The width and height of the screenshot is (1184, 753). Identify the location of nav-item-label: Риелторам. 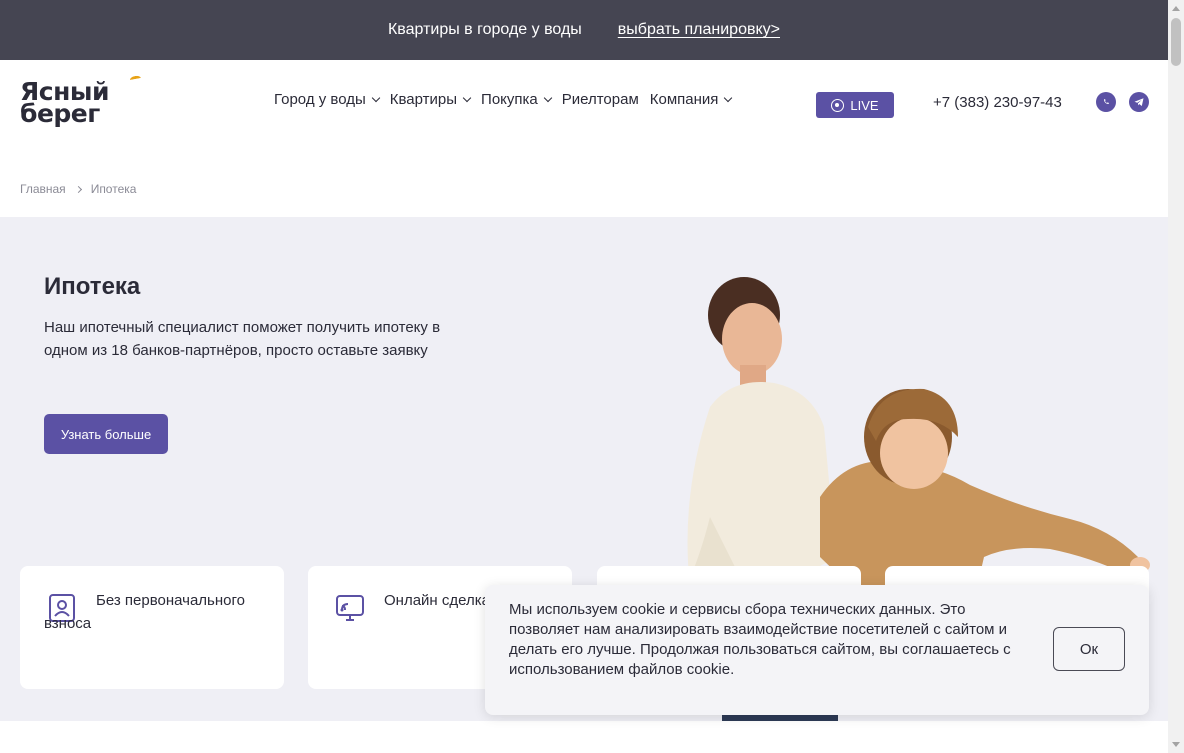
(600, 99).